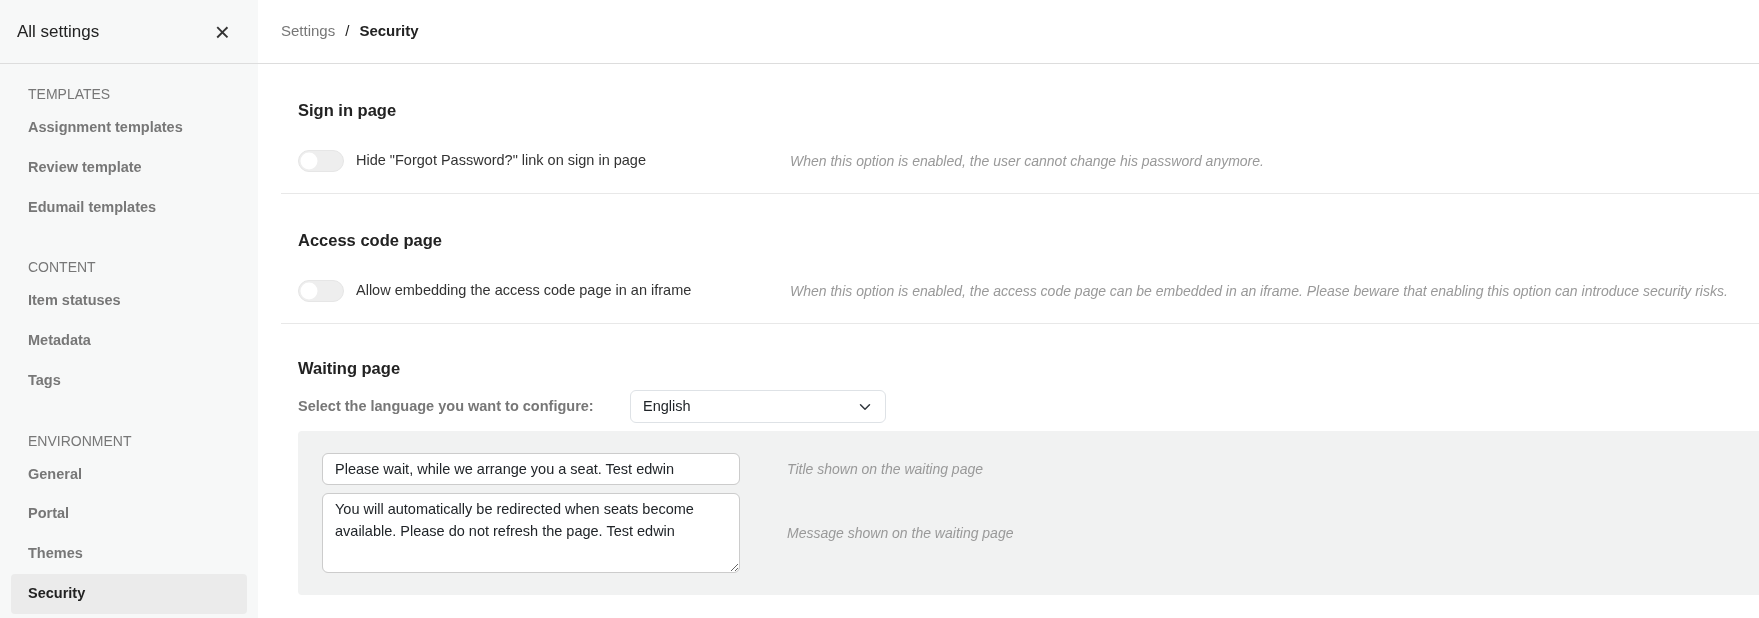  What do you see at coordinates (129, 128) in the screenshot?
I see `sidebar-item: Assignment templates` at bounding box center [129, 128].